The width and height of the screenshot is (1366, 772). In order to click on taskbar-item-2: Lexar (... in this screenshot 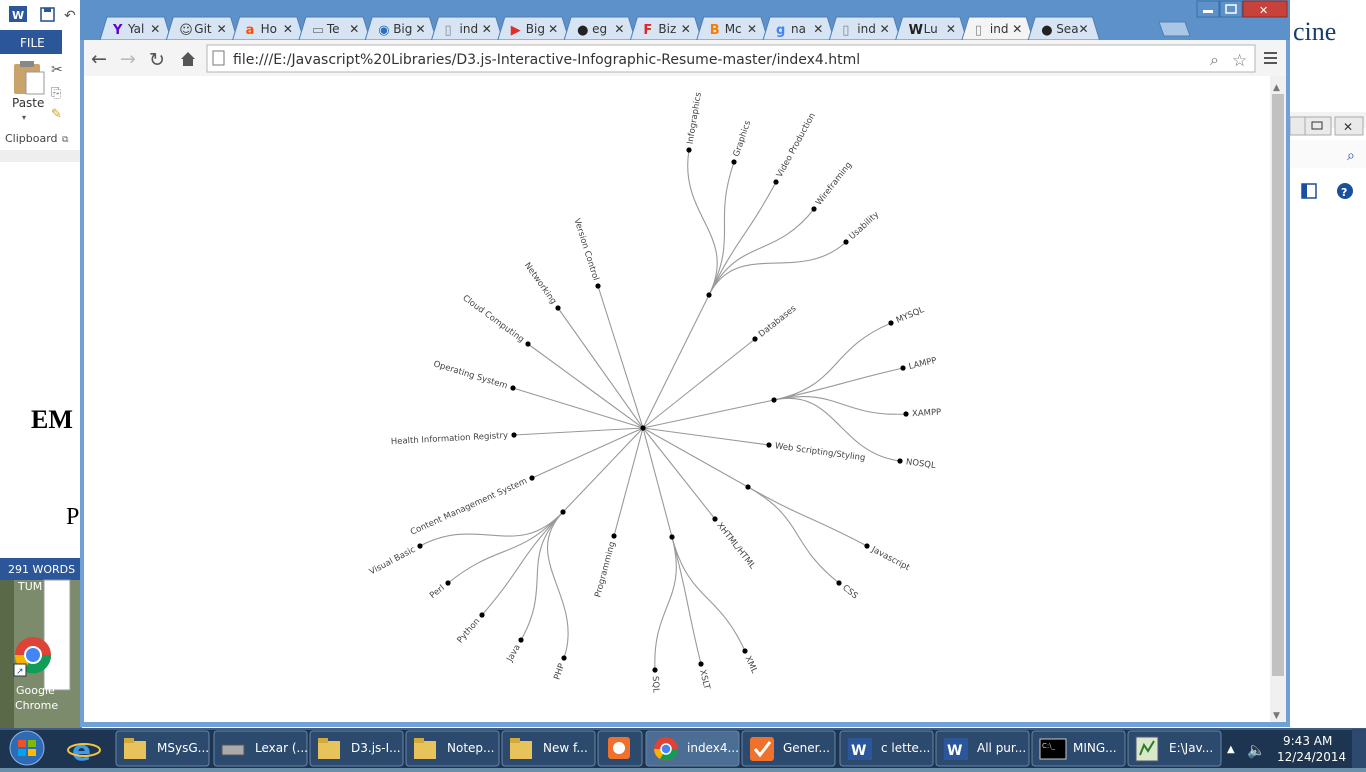, I will do `click(260, 748)`.